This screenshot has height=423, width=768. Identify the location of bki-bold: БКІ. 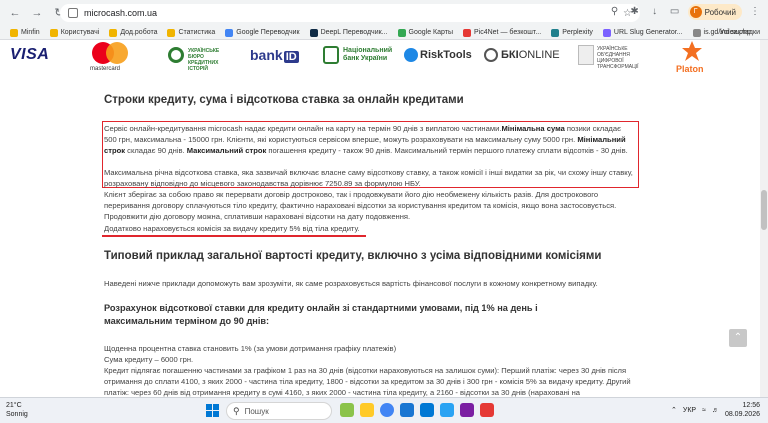
(510, 55).